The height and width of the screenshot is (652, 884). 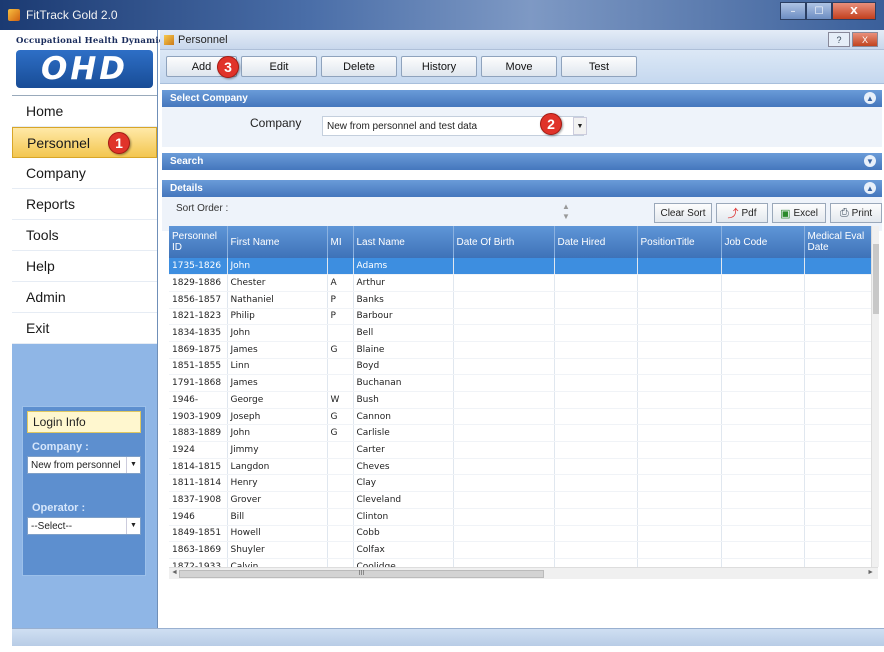 I want to click on pdf-button: ⤴ Pdf, so click(x=742, y=213).